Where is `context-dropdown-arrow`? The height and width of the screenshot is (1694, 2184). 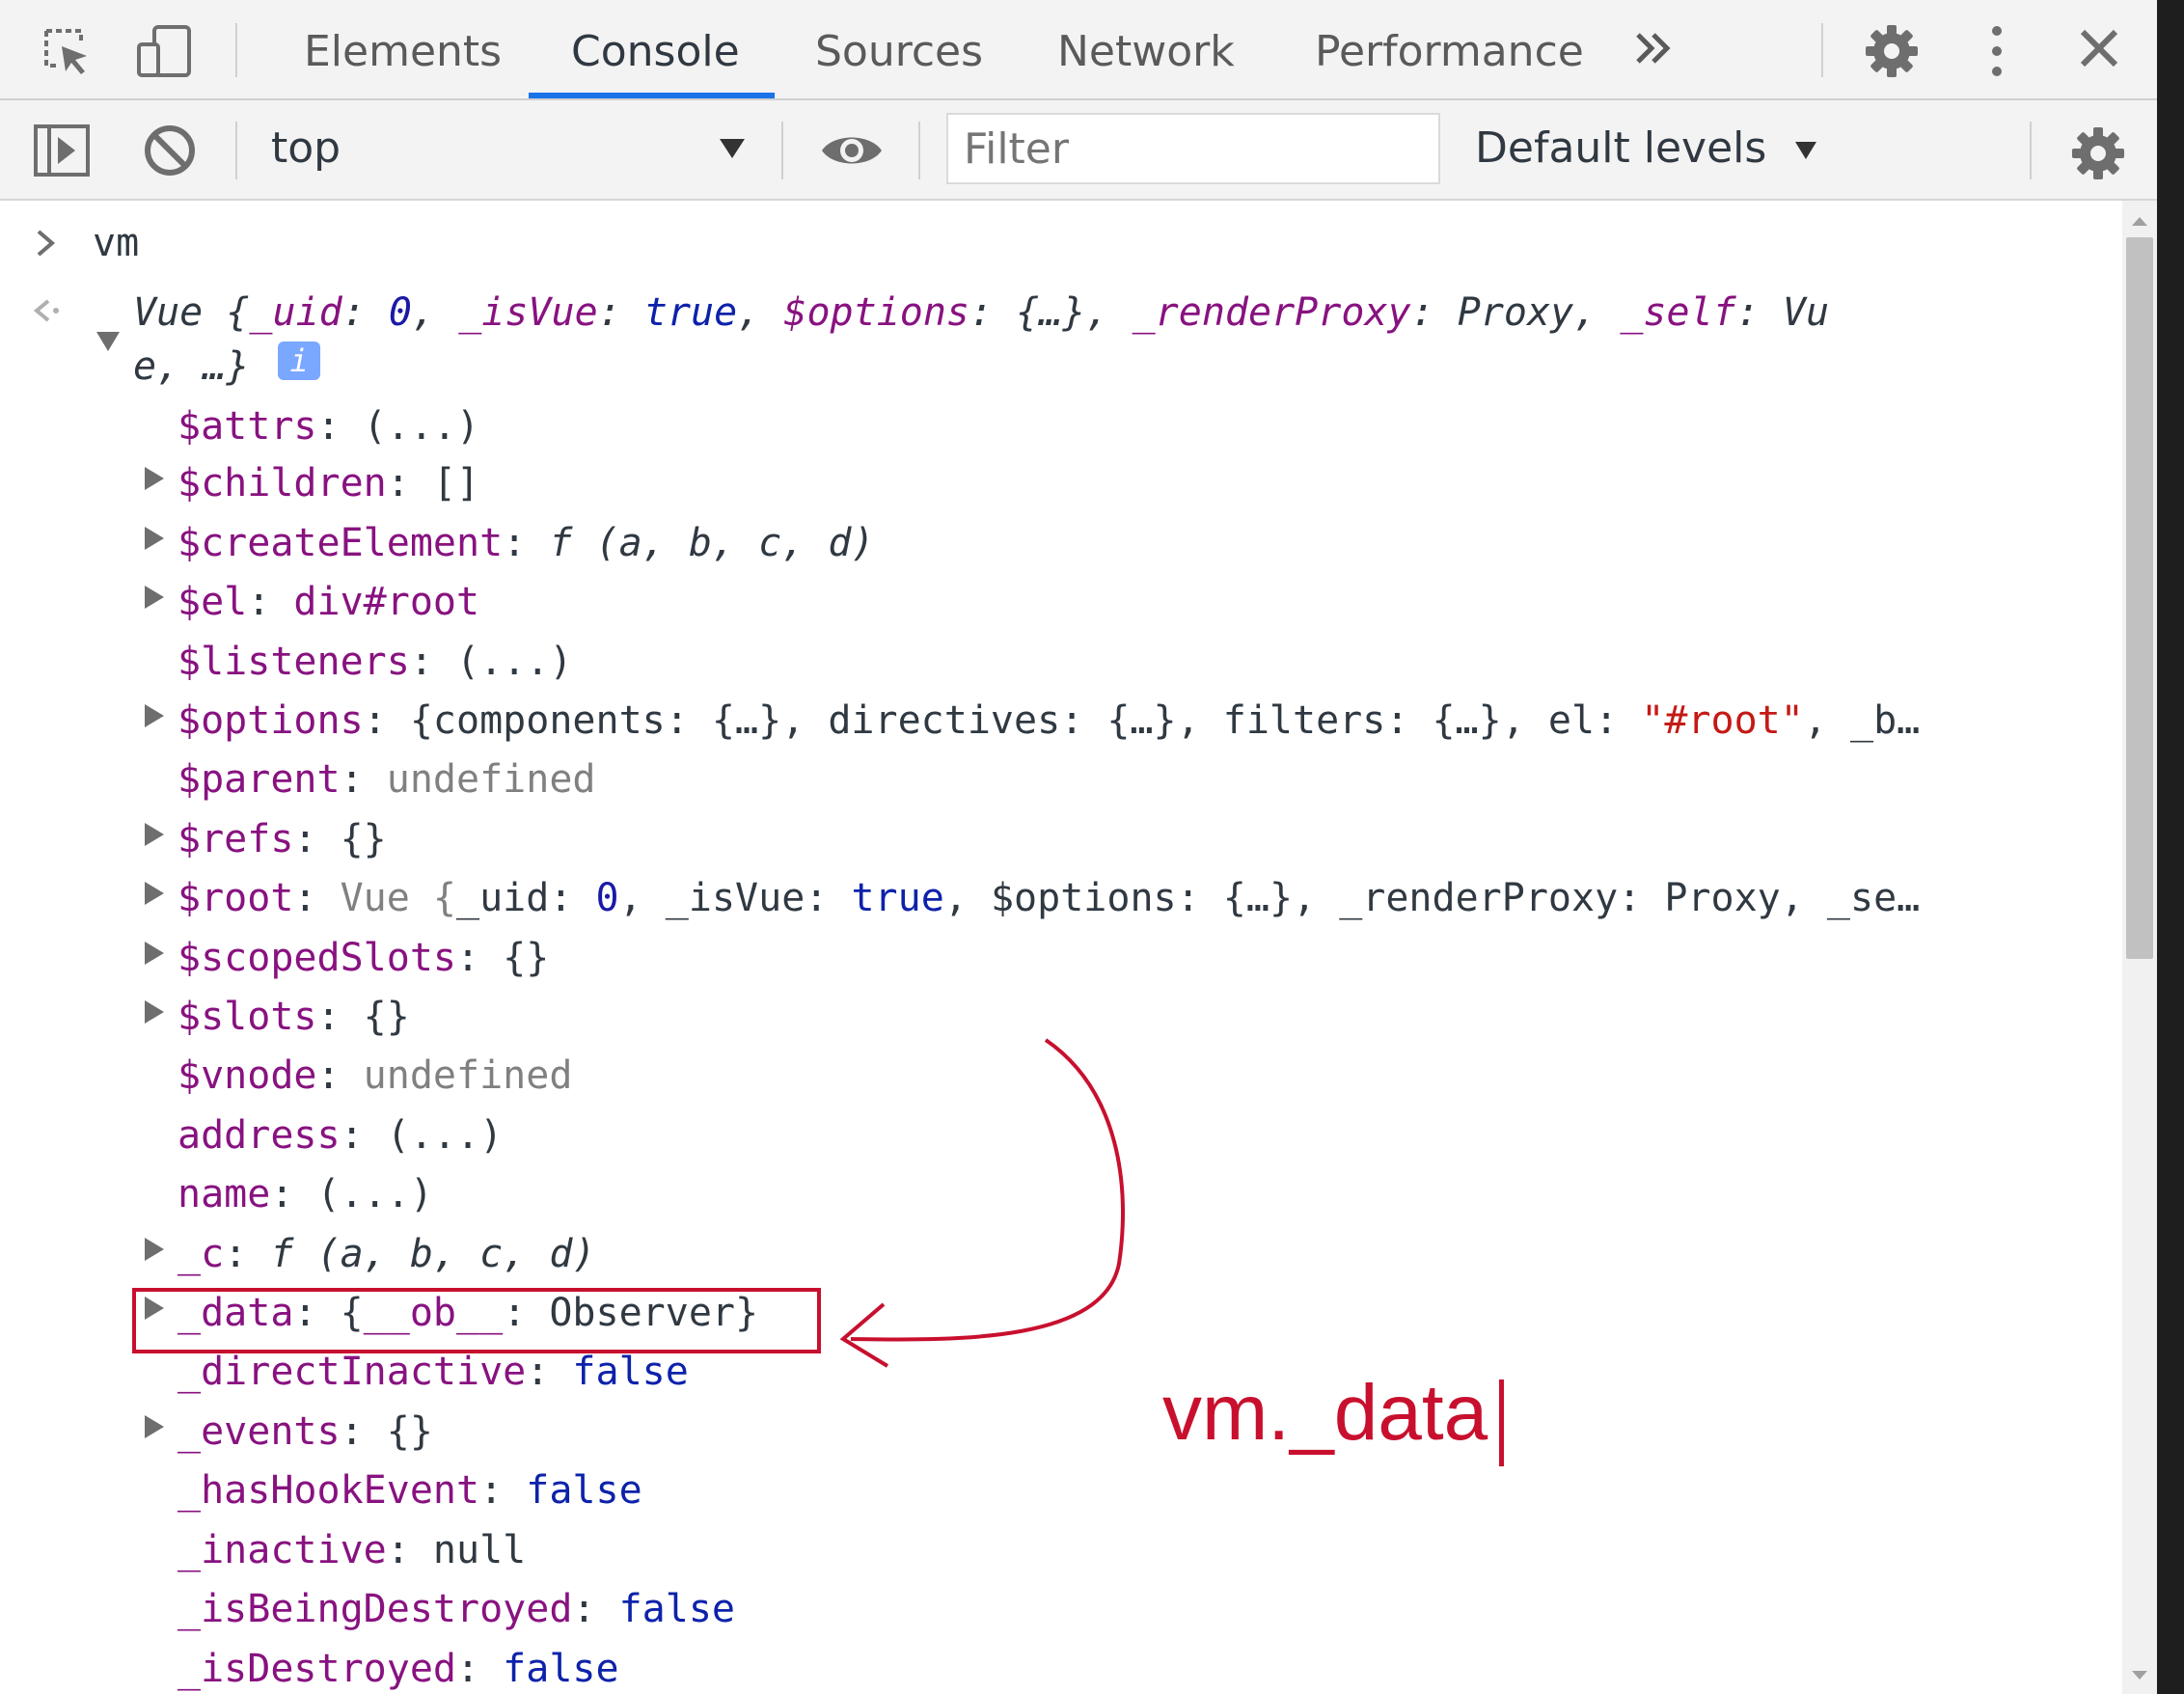 context-dropdown-arrow is located at coordinates (732, 148).